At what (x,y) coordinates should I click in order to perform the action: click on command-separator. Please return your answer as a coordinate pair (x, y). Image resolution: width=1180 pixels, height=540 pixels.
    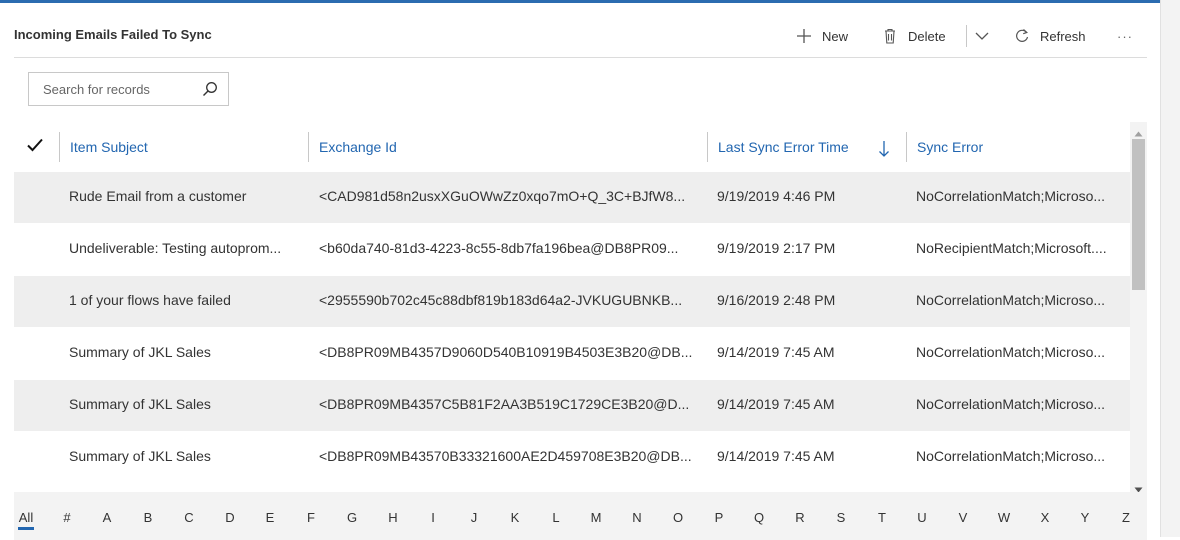
    Looking at the image, I should click on (966, 36).